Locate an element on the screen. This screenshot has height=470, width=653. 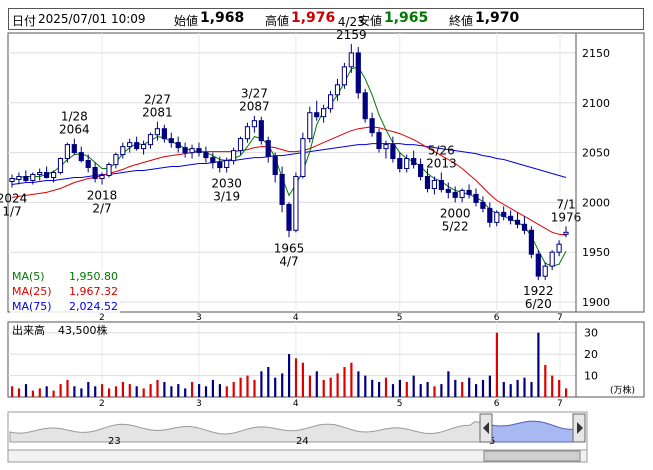
volume-value: 43,500株 is located at coordinates (83, 330).